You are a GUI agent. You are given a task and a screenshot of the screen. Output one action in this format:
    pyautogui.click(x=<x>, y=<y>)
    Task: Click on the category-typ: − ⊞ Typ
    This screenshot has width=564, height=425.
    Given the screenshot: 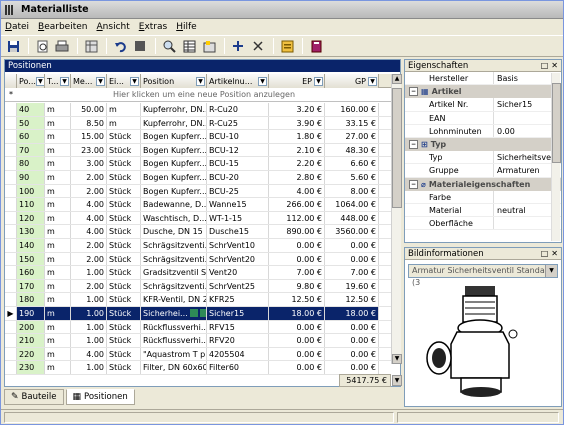 What is the action you would take?
    pyautogui.click(x=483, y=144)
    